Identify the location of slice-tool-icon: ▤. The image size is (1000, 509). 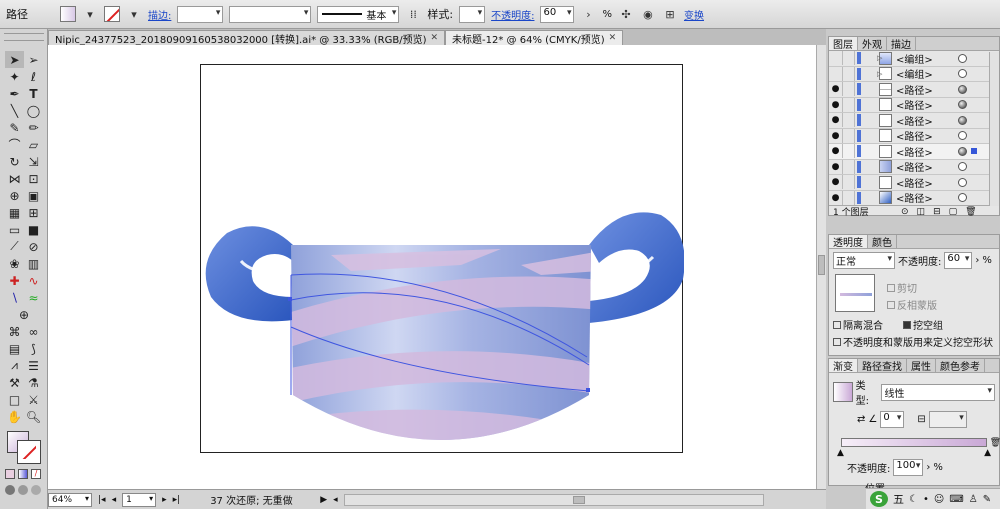
(14, 348).